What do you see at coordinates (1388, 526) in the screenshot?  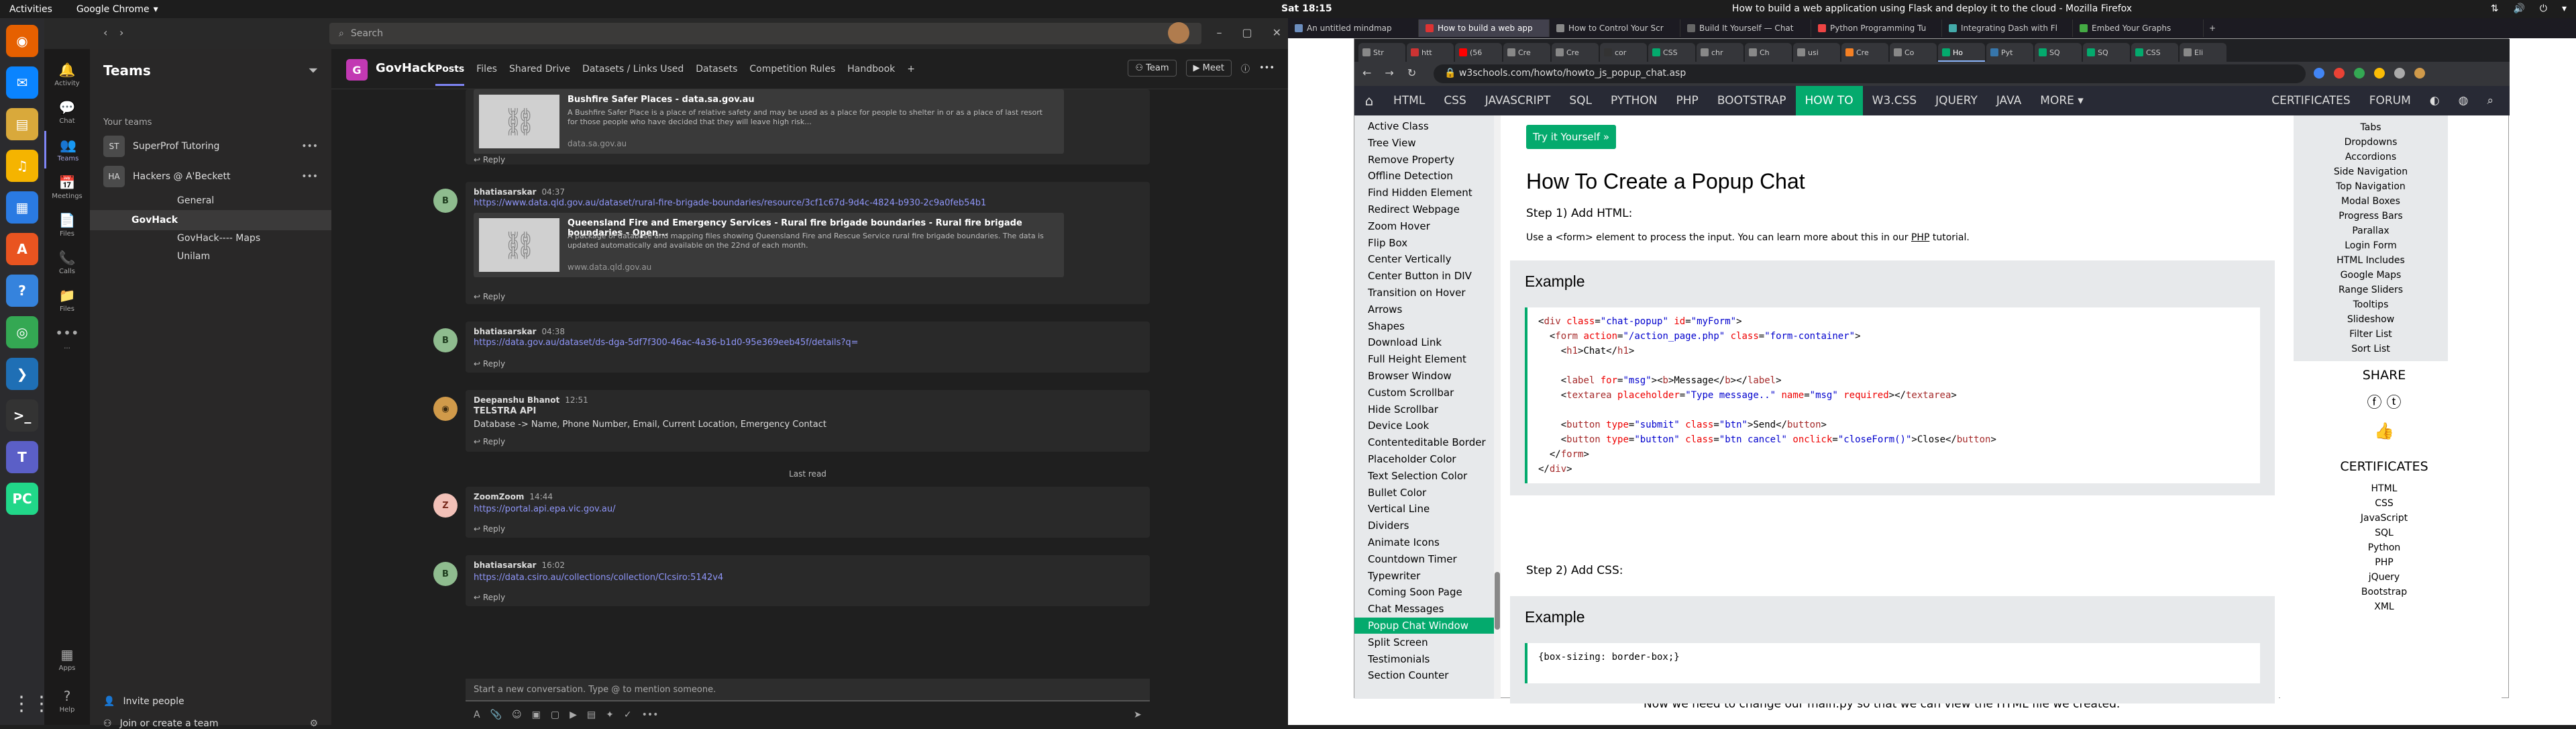 I see `sidebar-link: Dividers` at bounding box center [1388, 526].